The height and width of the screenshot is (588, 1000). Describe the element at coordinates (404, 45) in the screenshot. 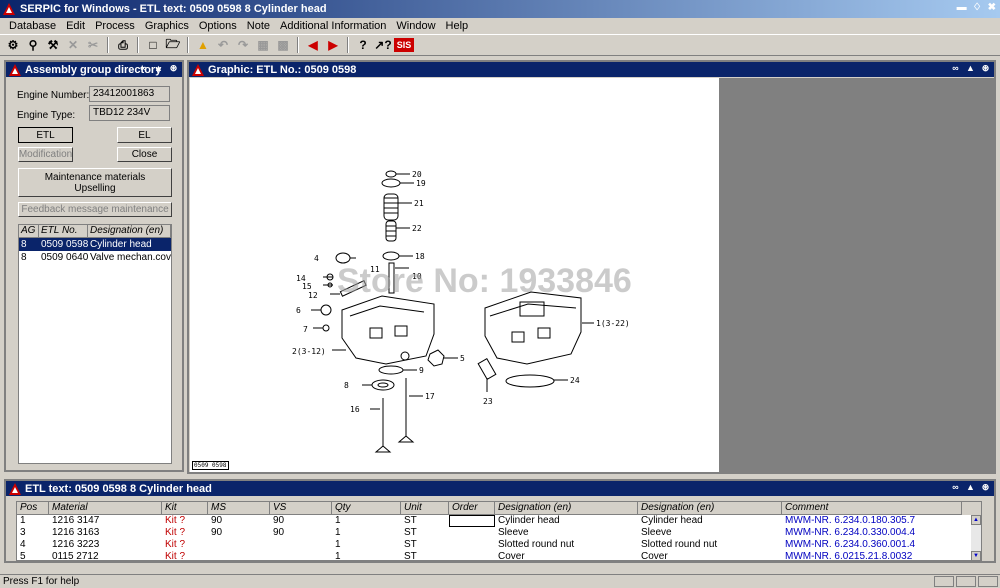

I see `sis-icon: SIS` at that location.